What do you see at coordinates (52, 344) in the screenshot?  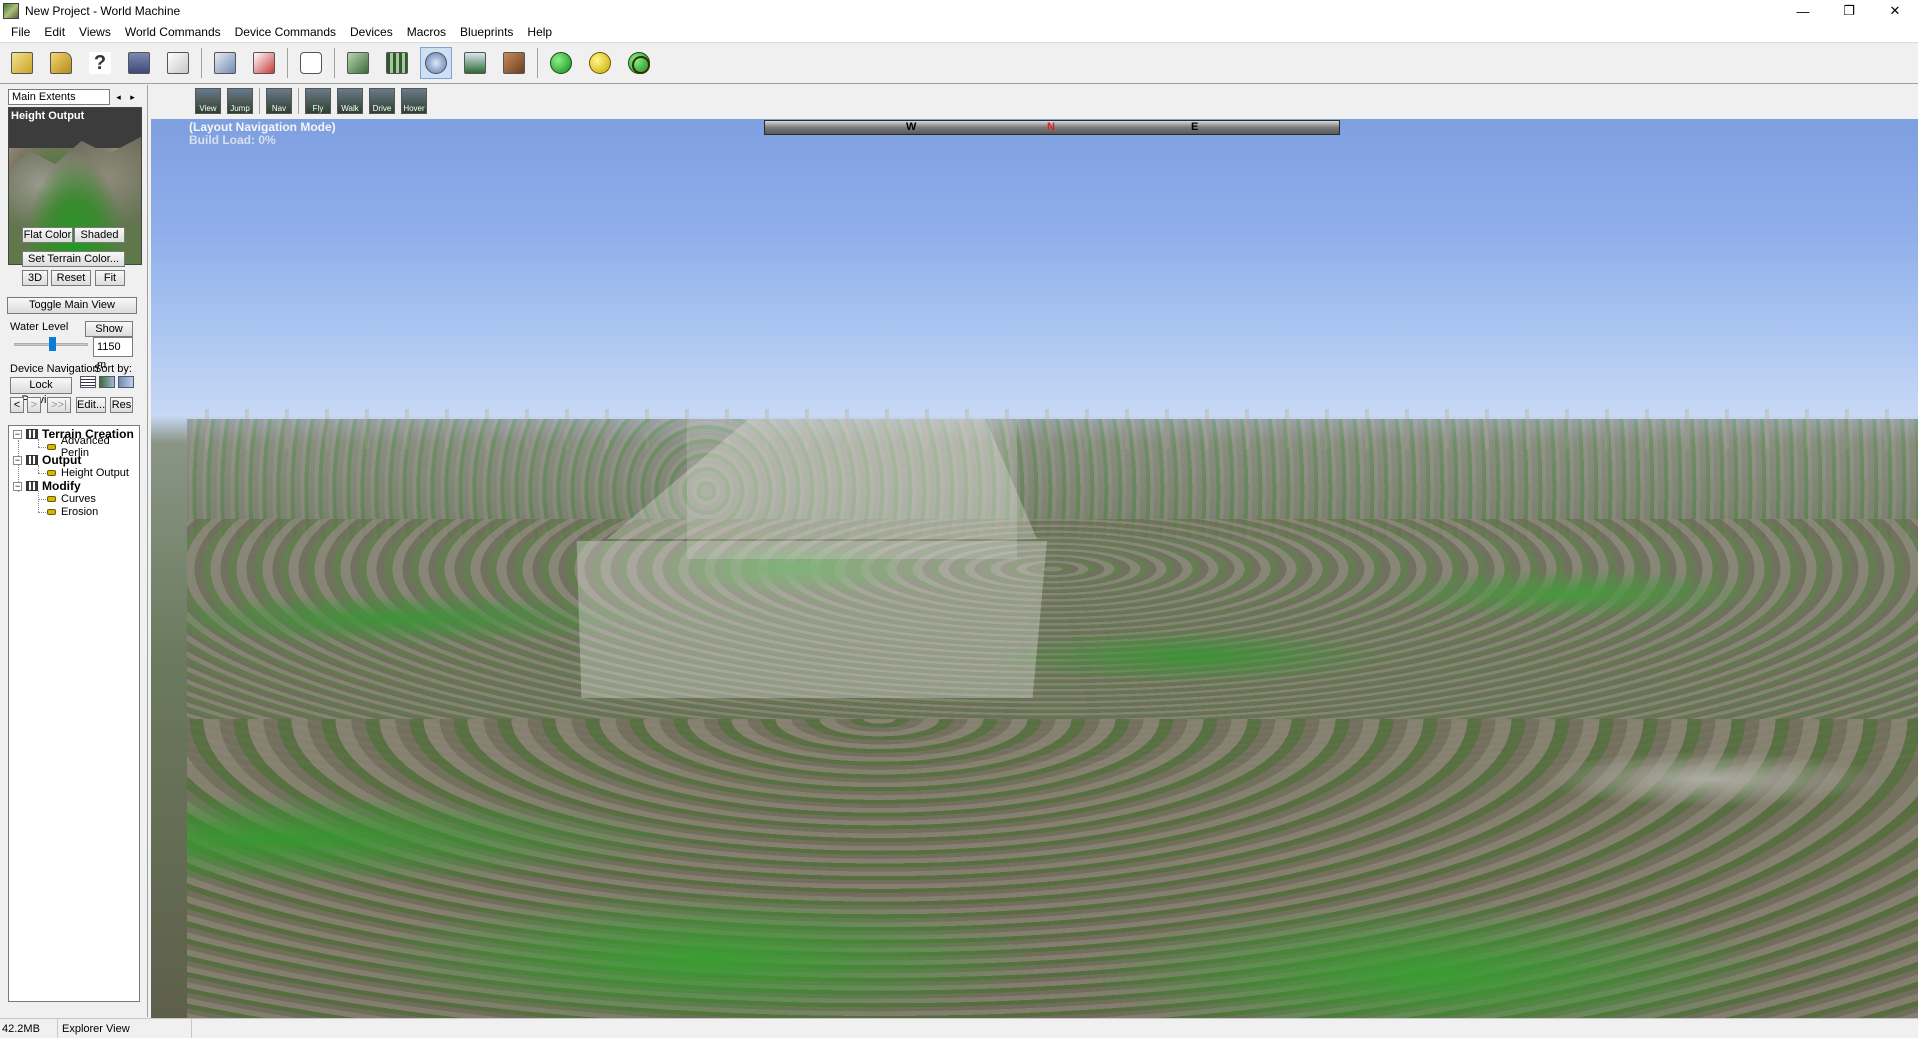 I see `water-level-slider-thumb` at bounding box center [52, 344].